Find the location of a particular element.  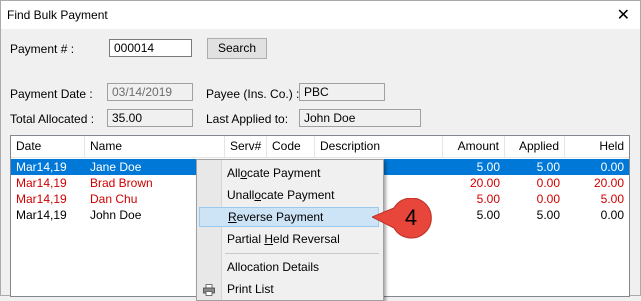

col-held: Held is located at coordinates (597, 146).